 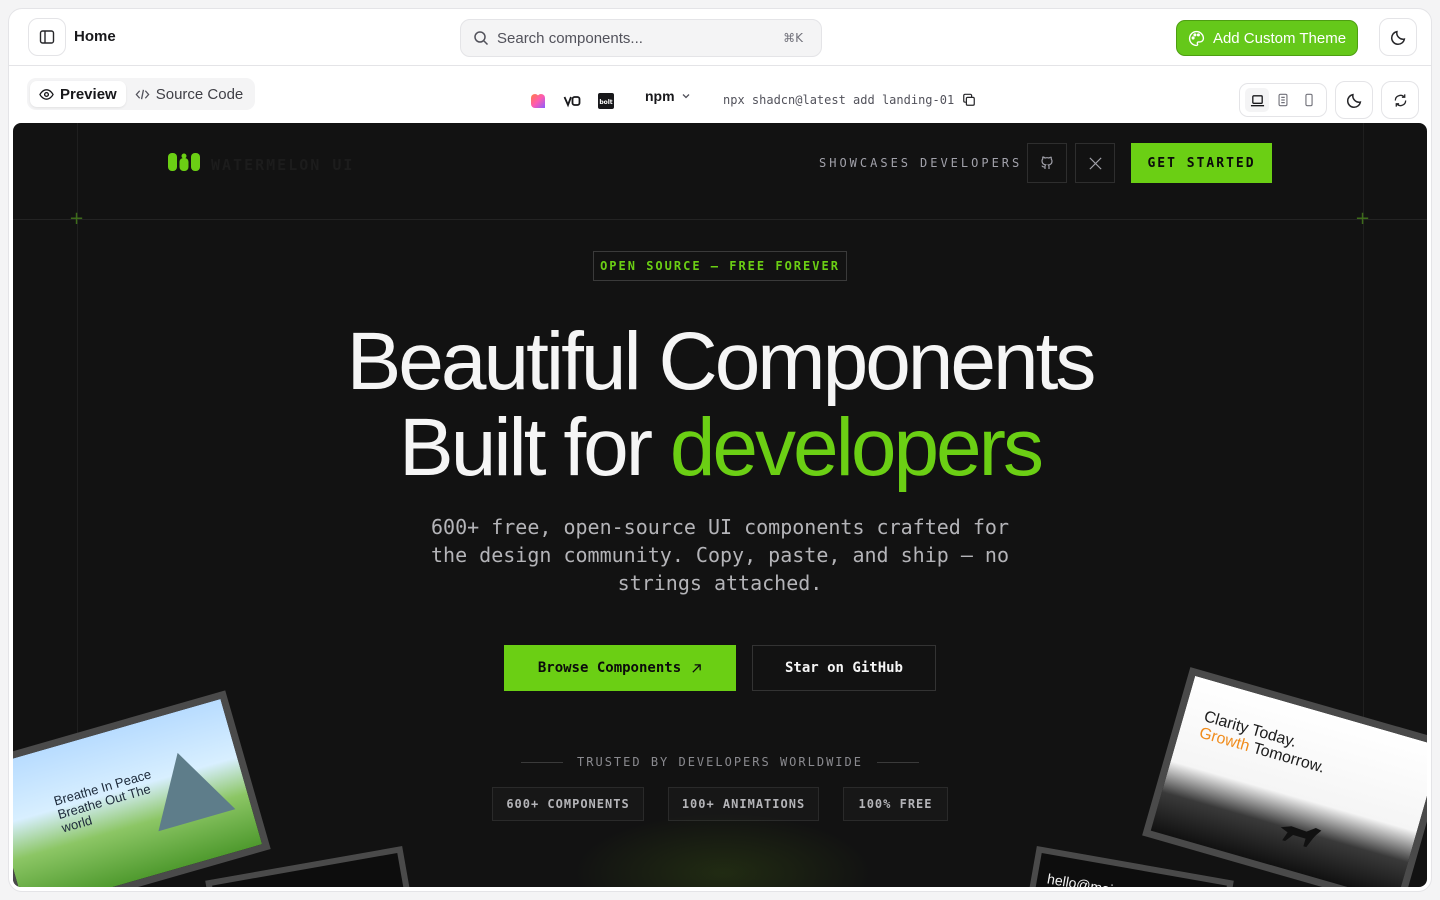 I want to click on watermelon-logo-icon, so click(x=184, y=162).